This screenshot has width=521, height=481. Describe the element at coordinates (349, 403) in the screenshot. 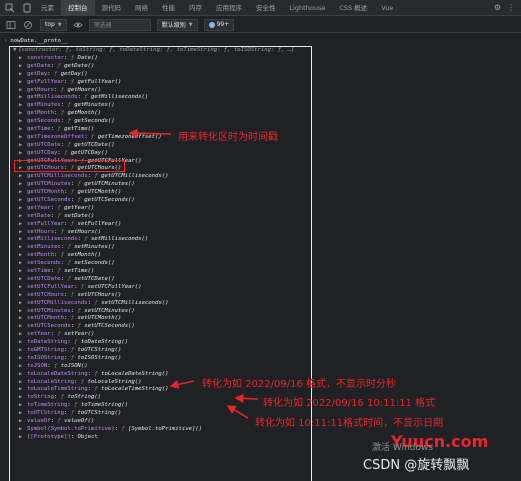

I see `annotation-locale-string: 转化为如 2022/09/16 10:11:11 格式` at that location.